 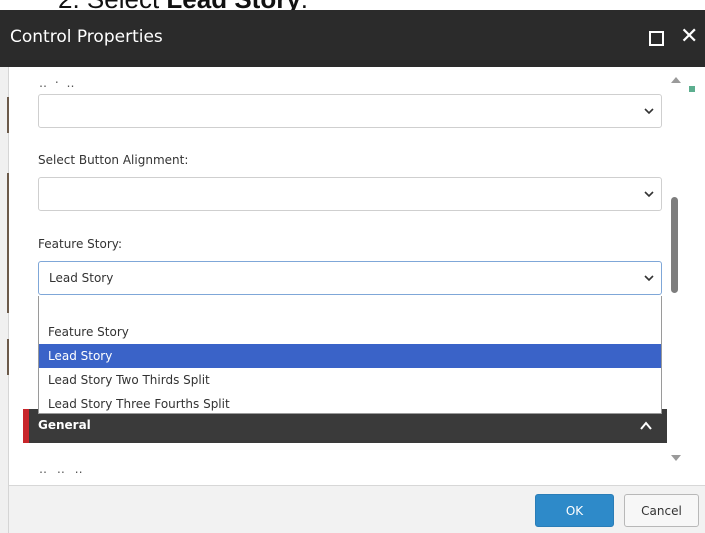 I want to click on dialog-footer: OK Cancel, so click(x=357, y=509).